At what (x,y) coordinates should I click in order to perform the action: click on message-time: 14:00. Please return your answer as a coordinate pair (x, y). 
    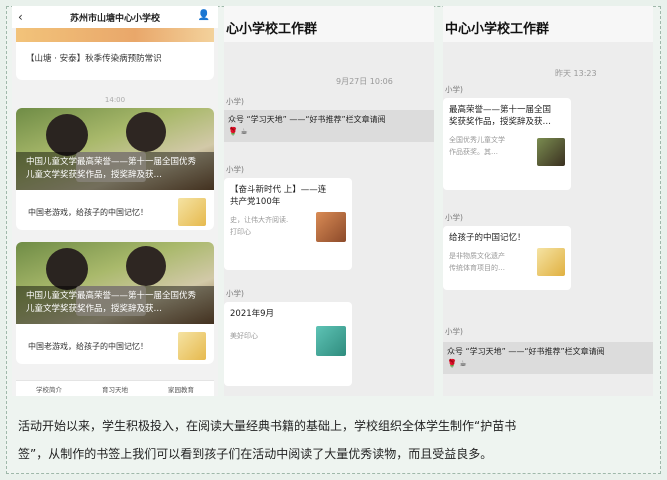
    Looking at the image, I should click on (115, 100).